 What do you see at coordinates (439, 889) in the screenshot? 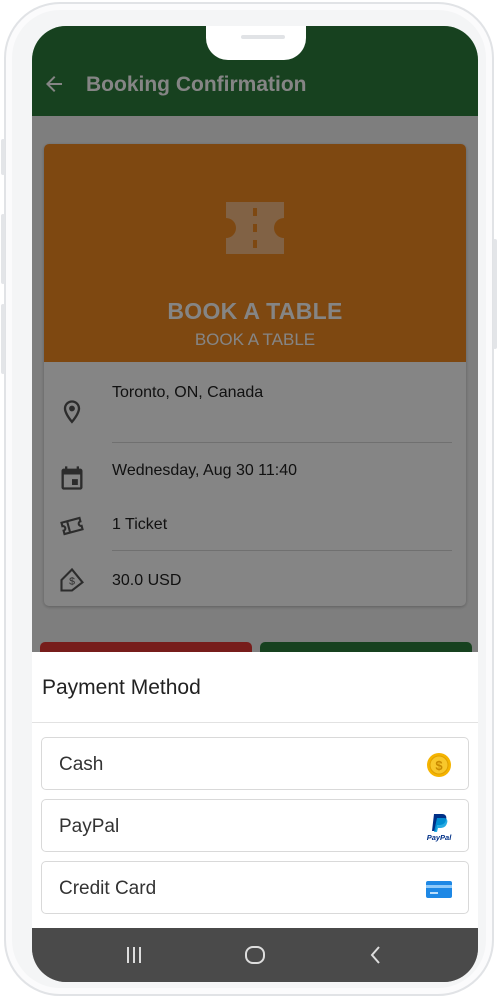
I see `credit-card-icon` at bounding box center [439, 889].